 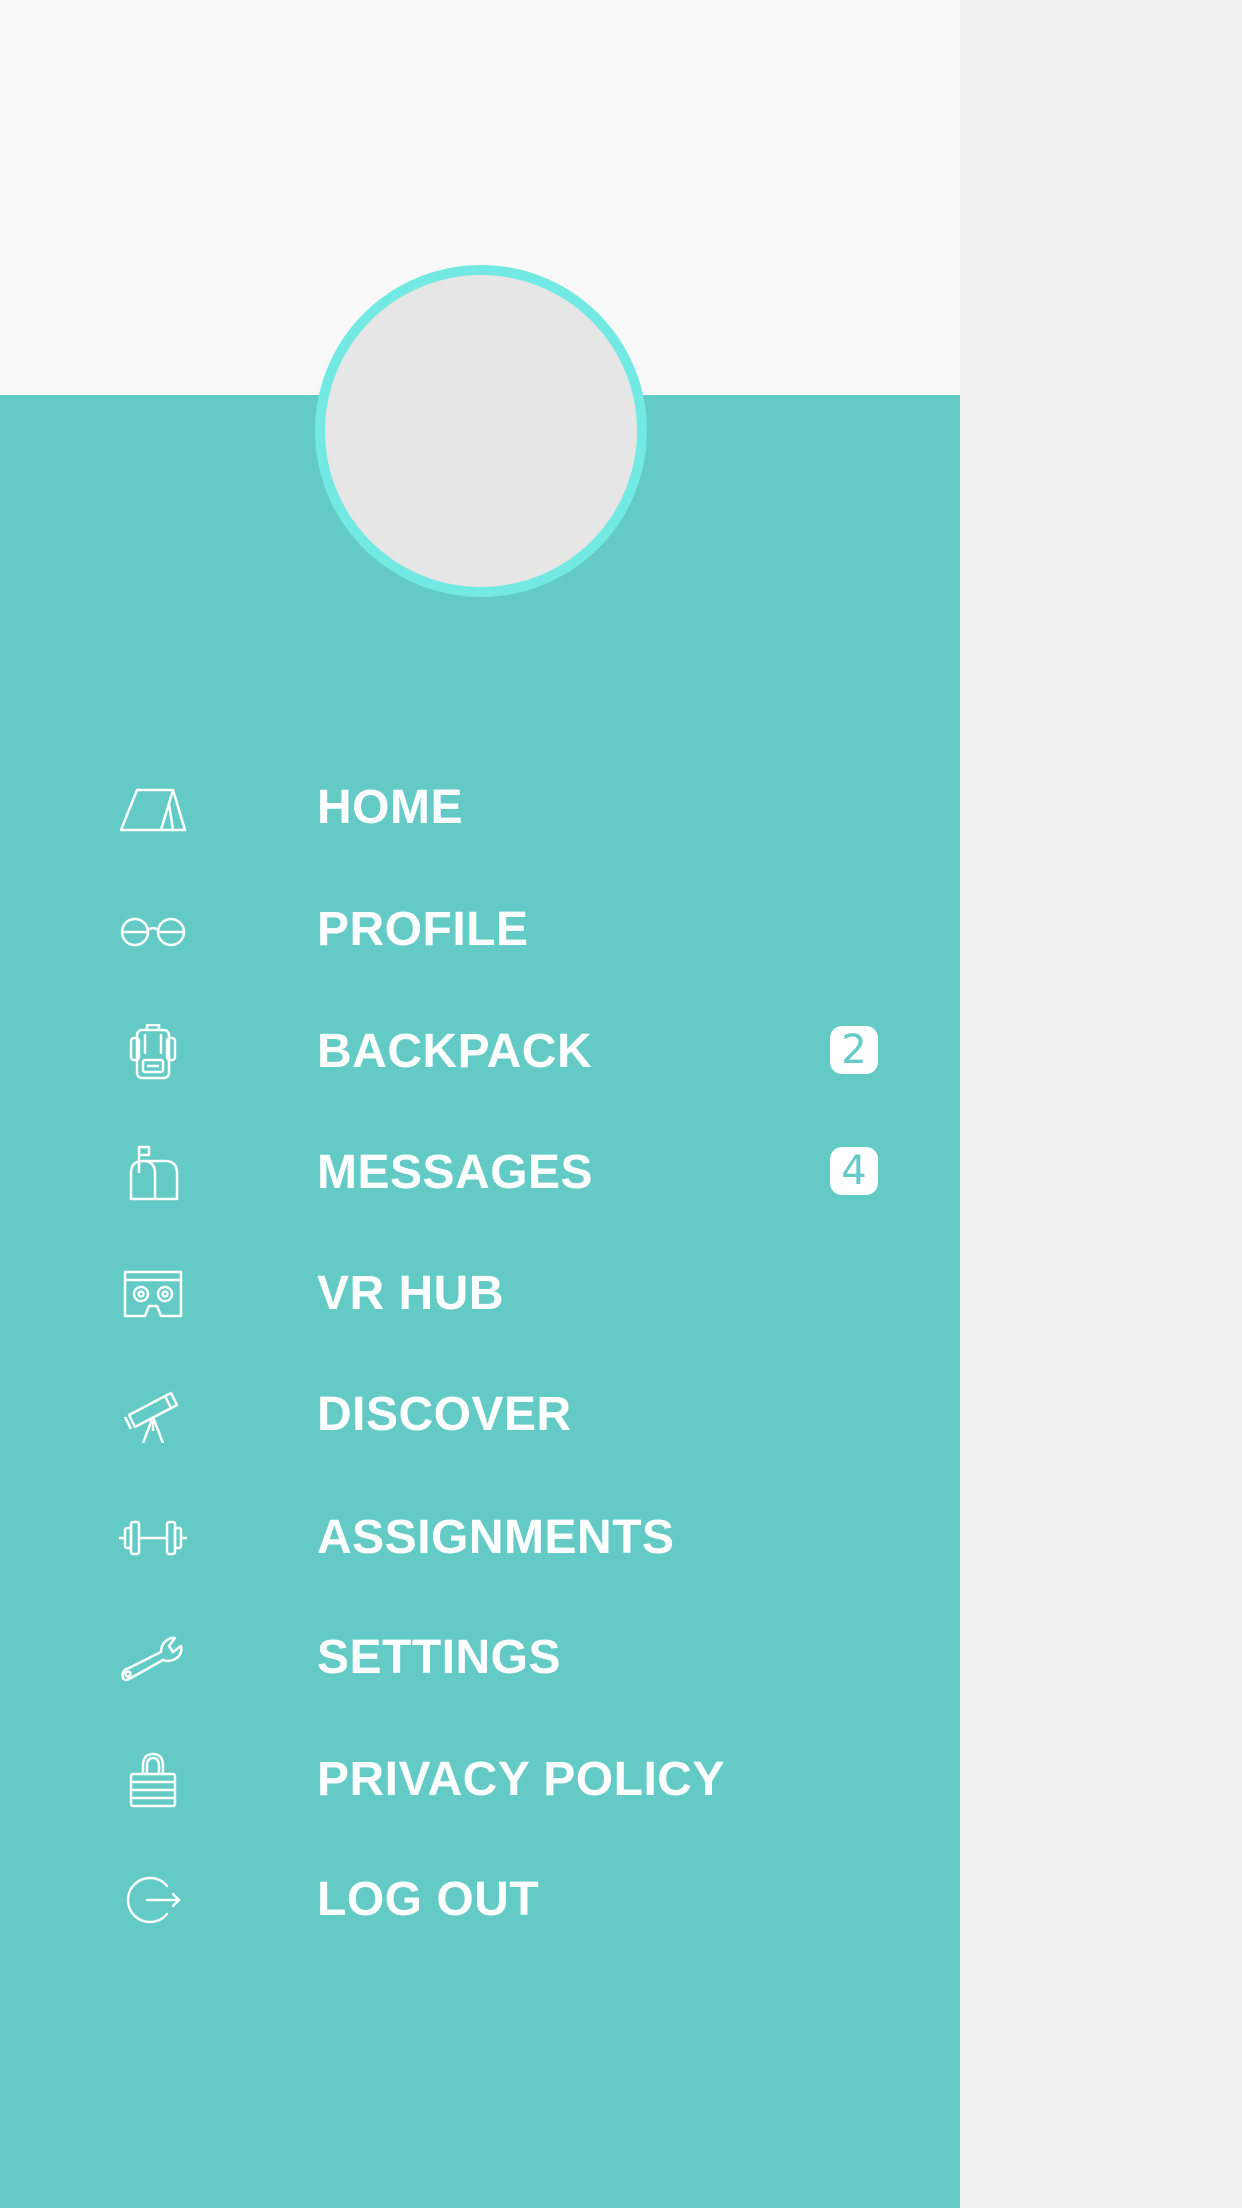 I want to click on menu-label: DISCOVER, so click(x=444, y=1414).